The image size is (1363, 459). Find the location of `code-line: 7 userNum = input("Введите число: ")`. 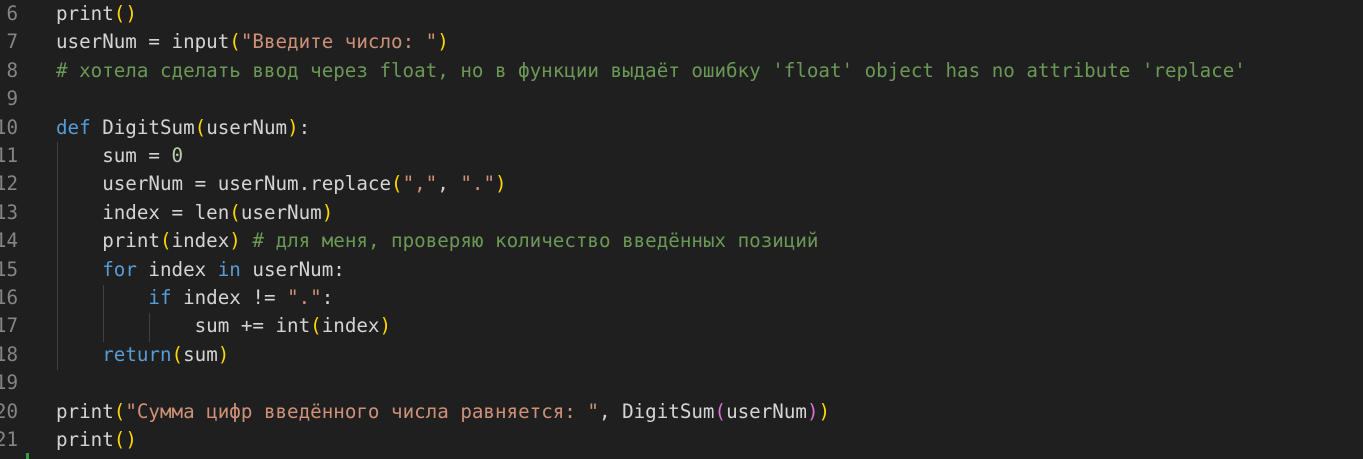

code-line: 7 userNum = input("Введите число: ") is located at coordinates (681, 42).